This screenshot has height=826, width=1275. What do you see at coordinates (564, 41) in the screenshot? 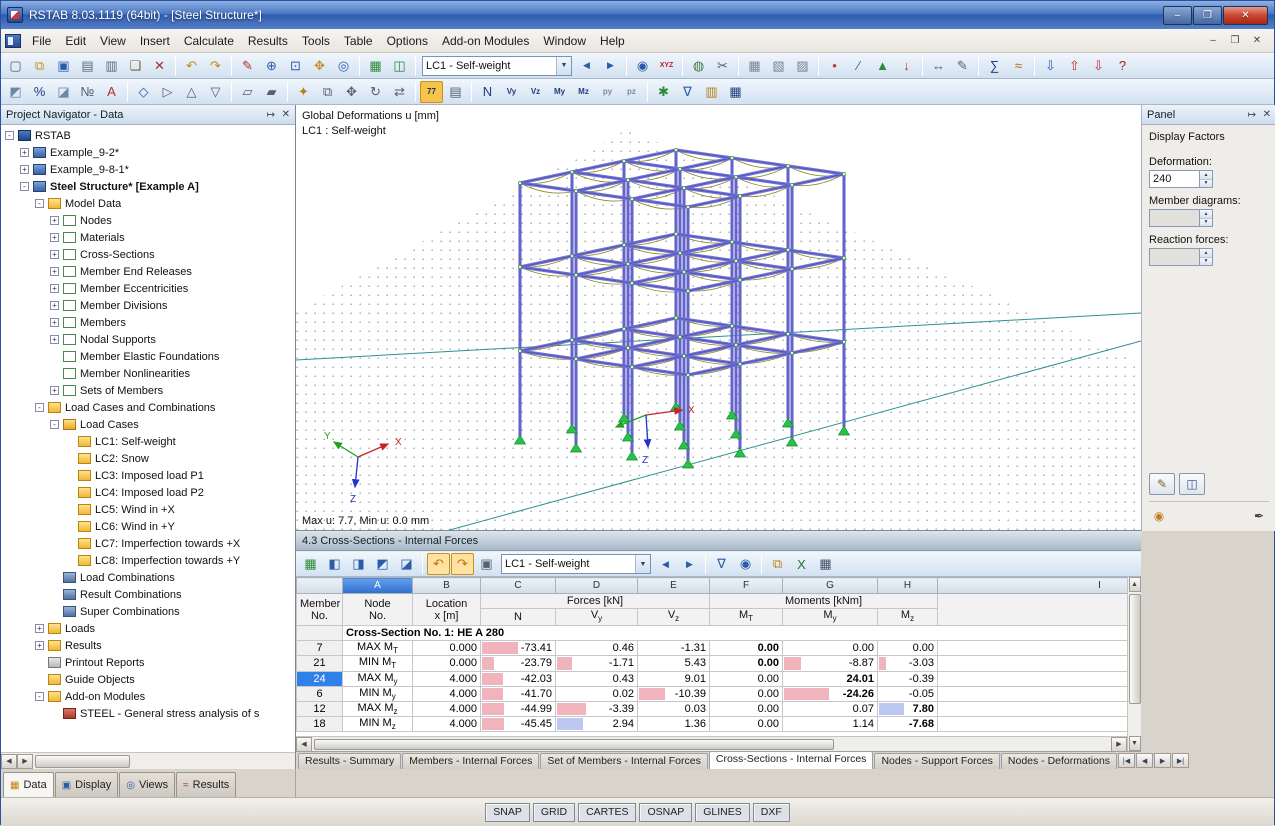
I see `menu-window: Window` at bounding box center [564, 41].